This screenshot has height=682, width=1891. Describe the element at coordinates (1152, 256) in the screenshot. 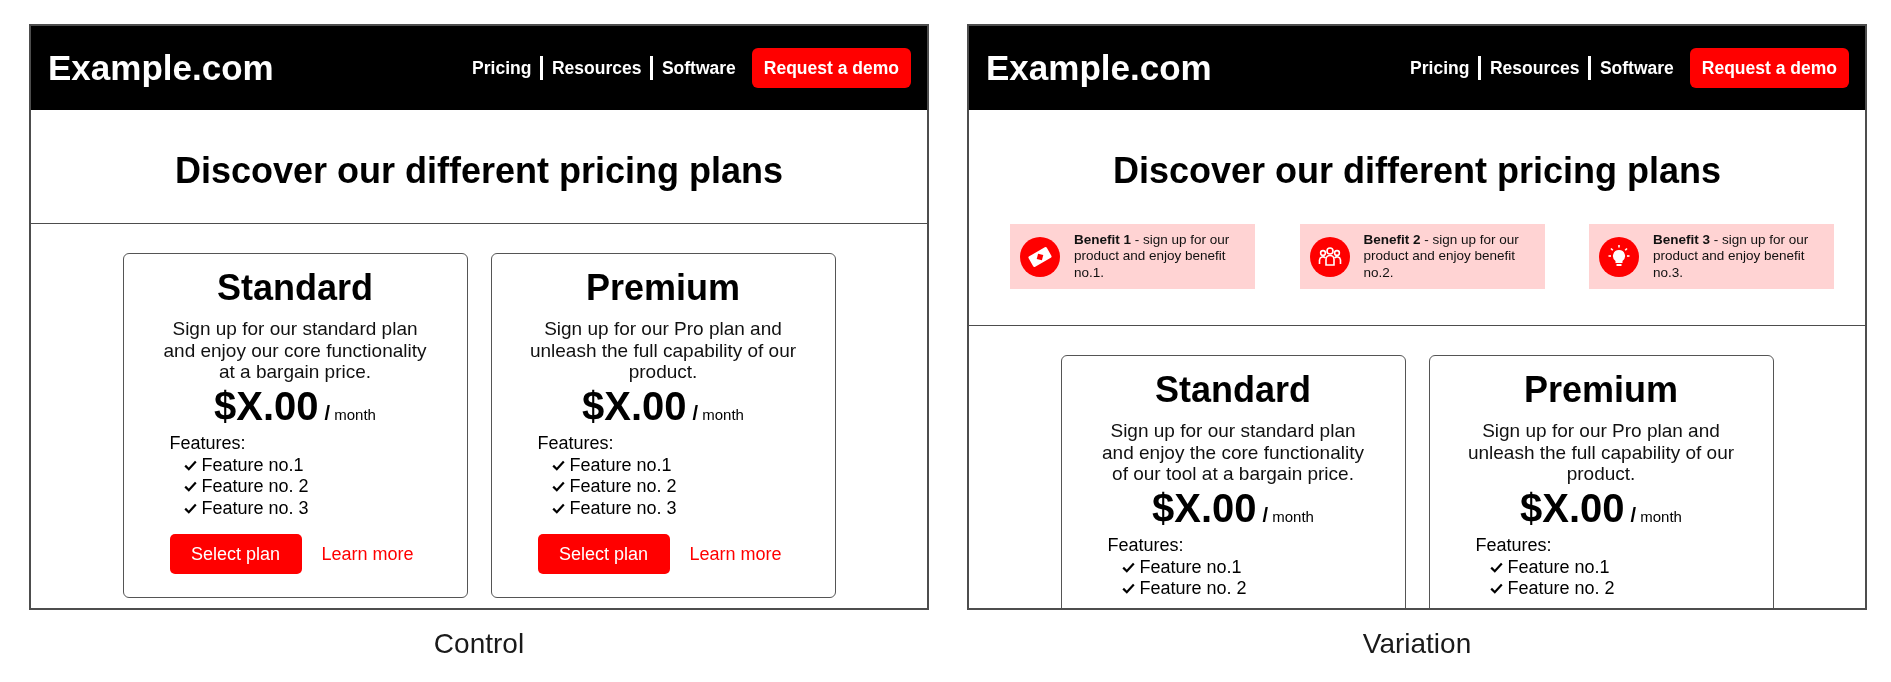

I see `benefit-text: Benefit 1 - sign up for our product and enjoy benefit no.1.` at that location.